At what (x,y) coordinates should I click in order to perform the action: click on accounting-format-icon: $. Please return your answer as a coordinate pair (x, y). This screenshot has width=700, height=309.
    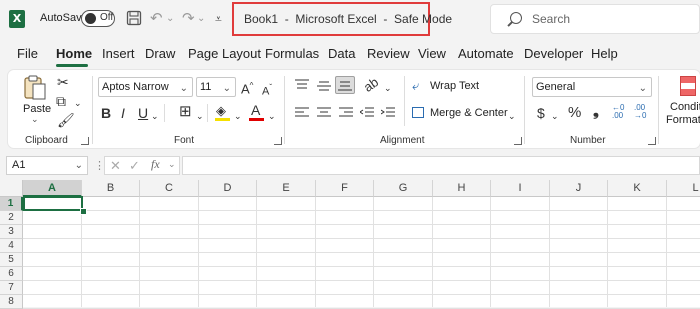
    Looking at the image, I should click on (541, 113).